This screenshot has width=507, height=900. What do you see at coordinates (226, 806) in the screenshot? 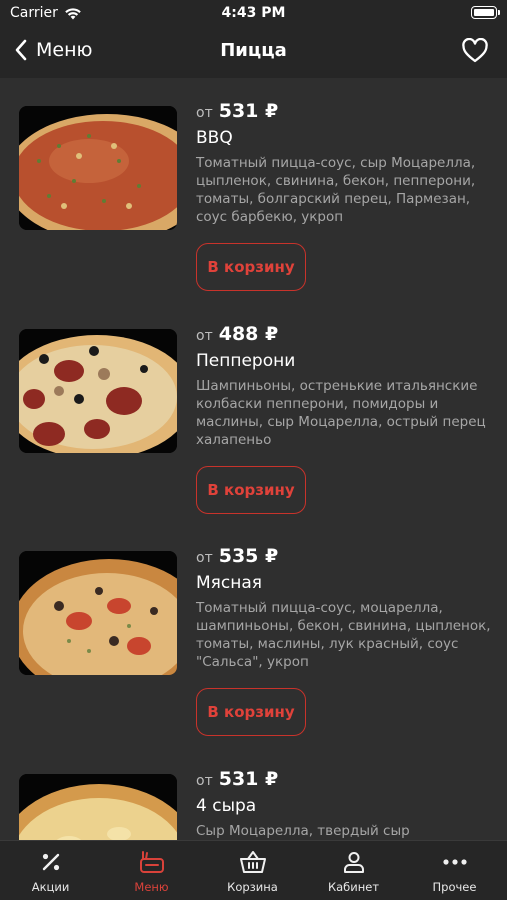
I see `product-name: 4 сыра` at bounding box center [226, 806].